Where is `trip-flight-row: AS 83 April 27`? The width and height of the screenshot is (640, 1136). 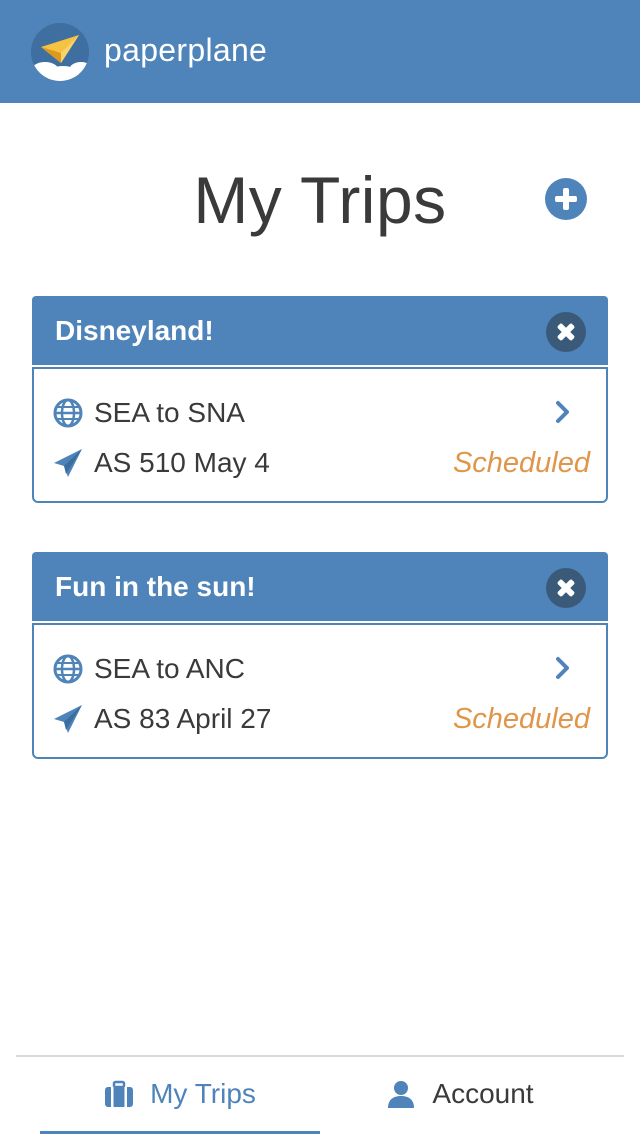
trip-flight-row: AS 83 April 27 is located at coordinates (161, 719).